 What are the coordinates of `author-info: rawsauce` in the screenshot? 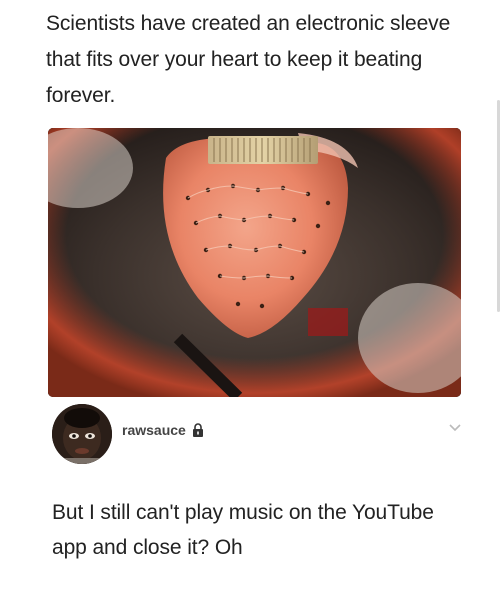 It's located at (163, 430).